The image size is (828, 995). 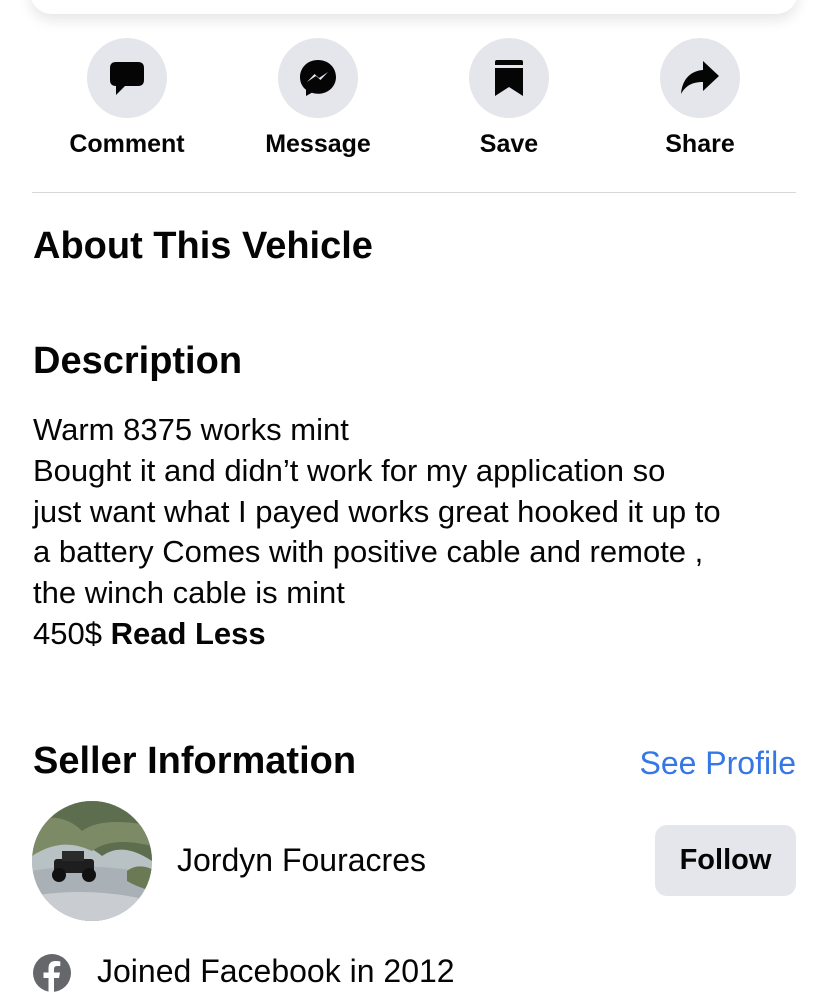 I want to click on bookmark-icon, so click(x=509, y=78).